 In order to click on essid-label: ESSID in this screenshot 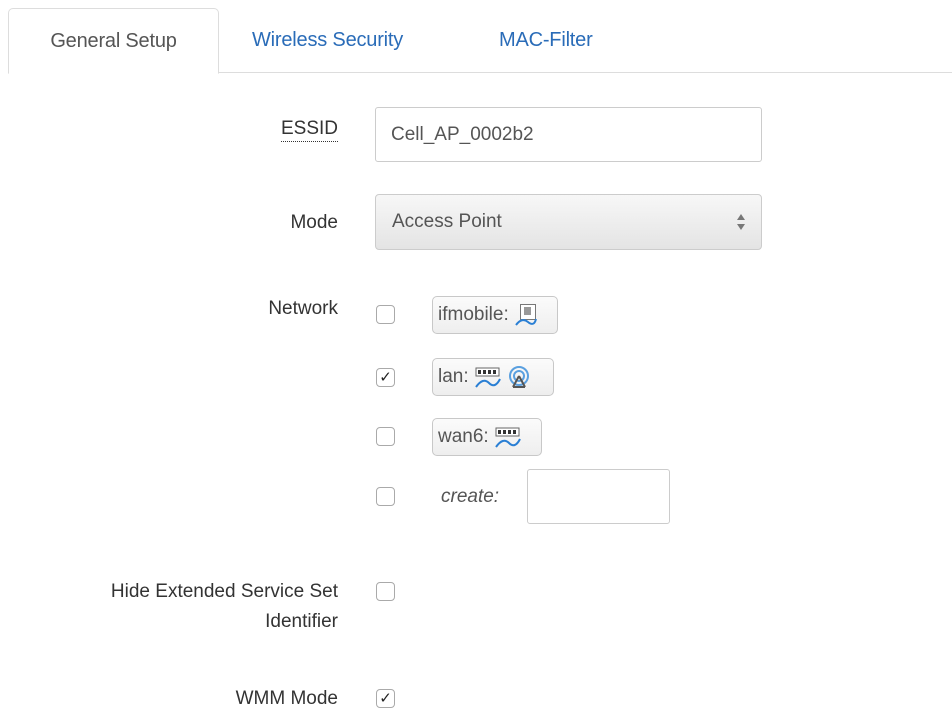, I will do `click(309, 130)`.